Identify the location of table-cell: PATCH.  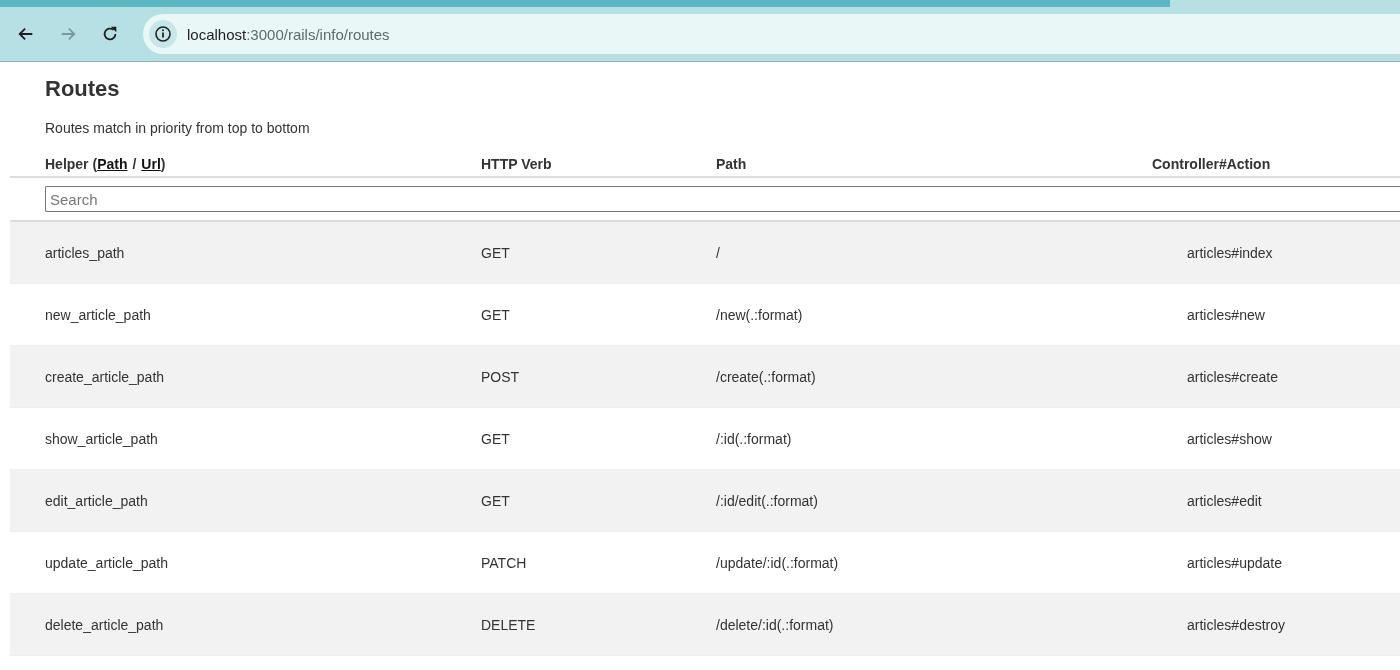
(504, 562).